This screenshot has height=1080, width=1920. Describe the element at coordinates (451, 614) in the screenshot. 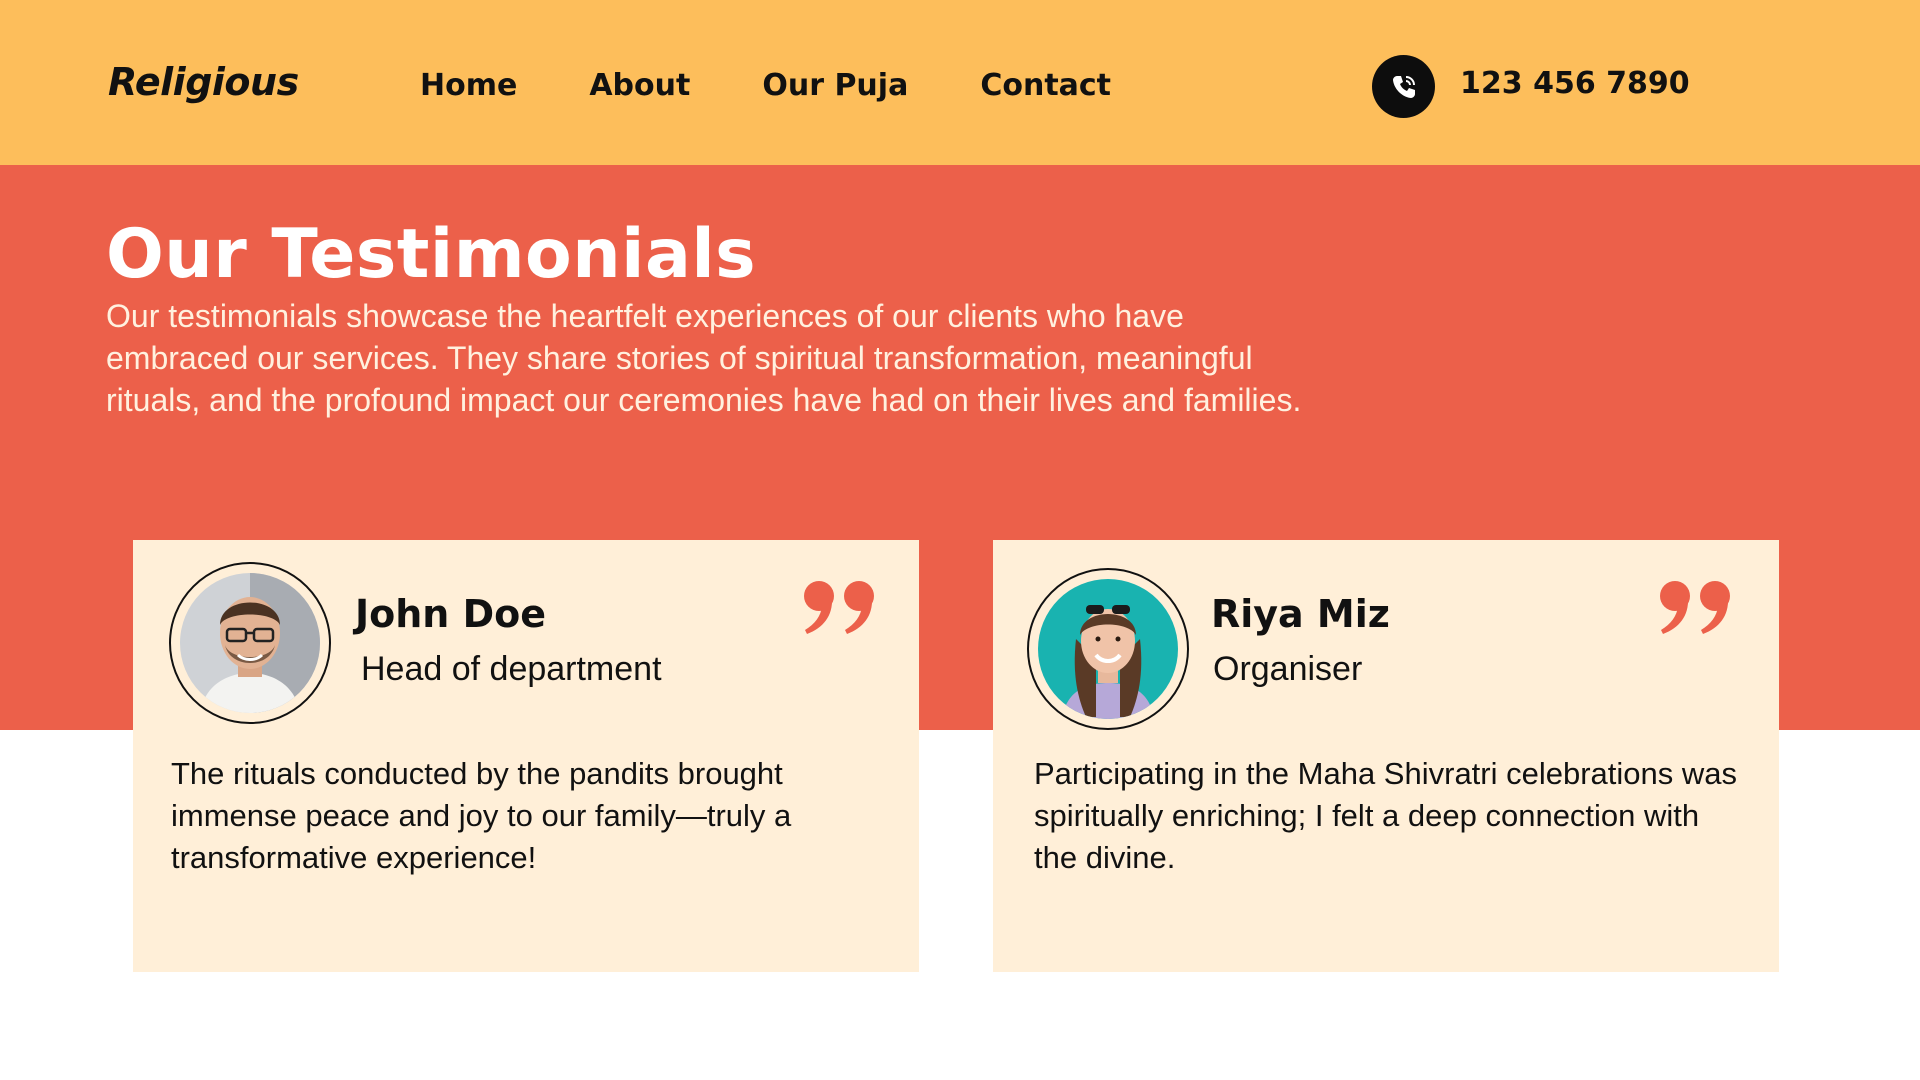

I see `testimonial-name: John Doe` at that location.